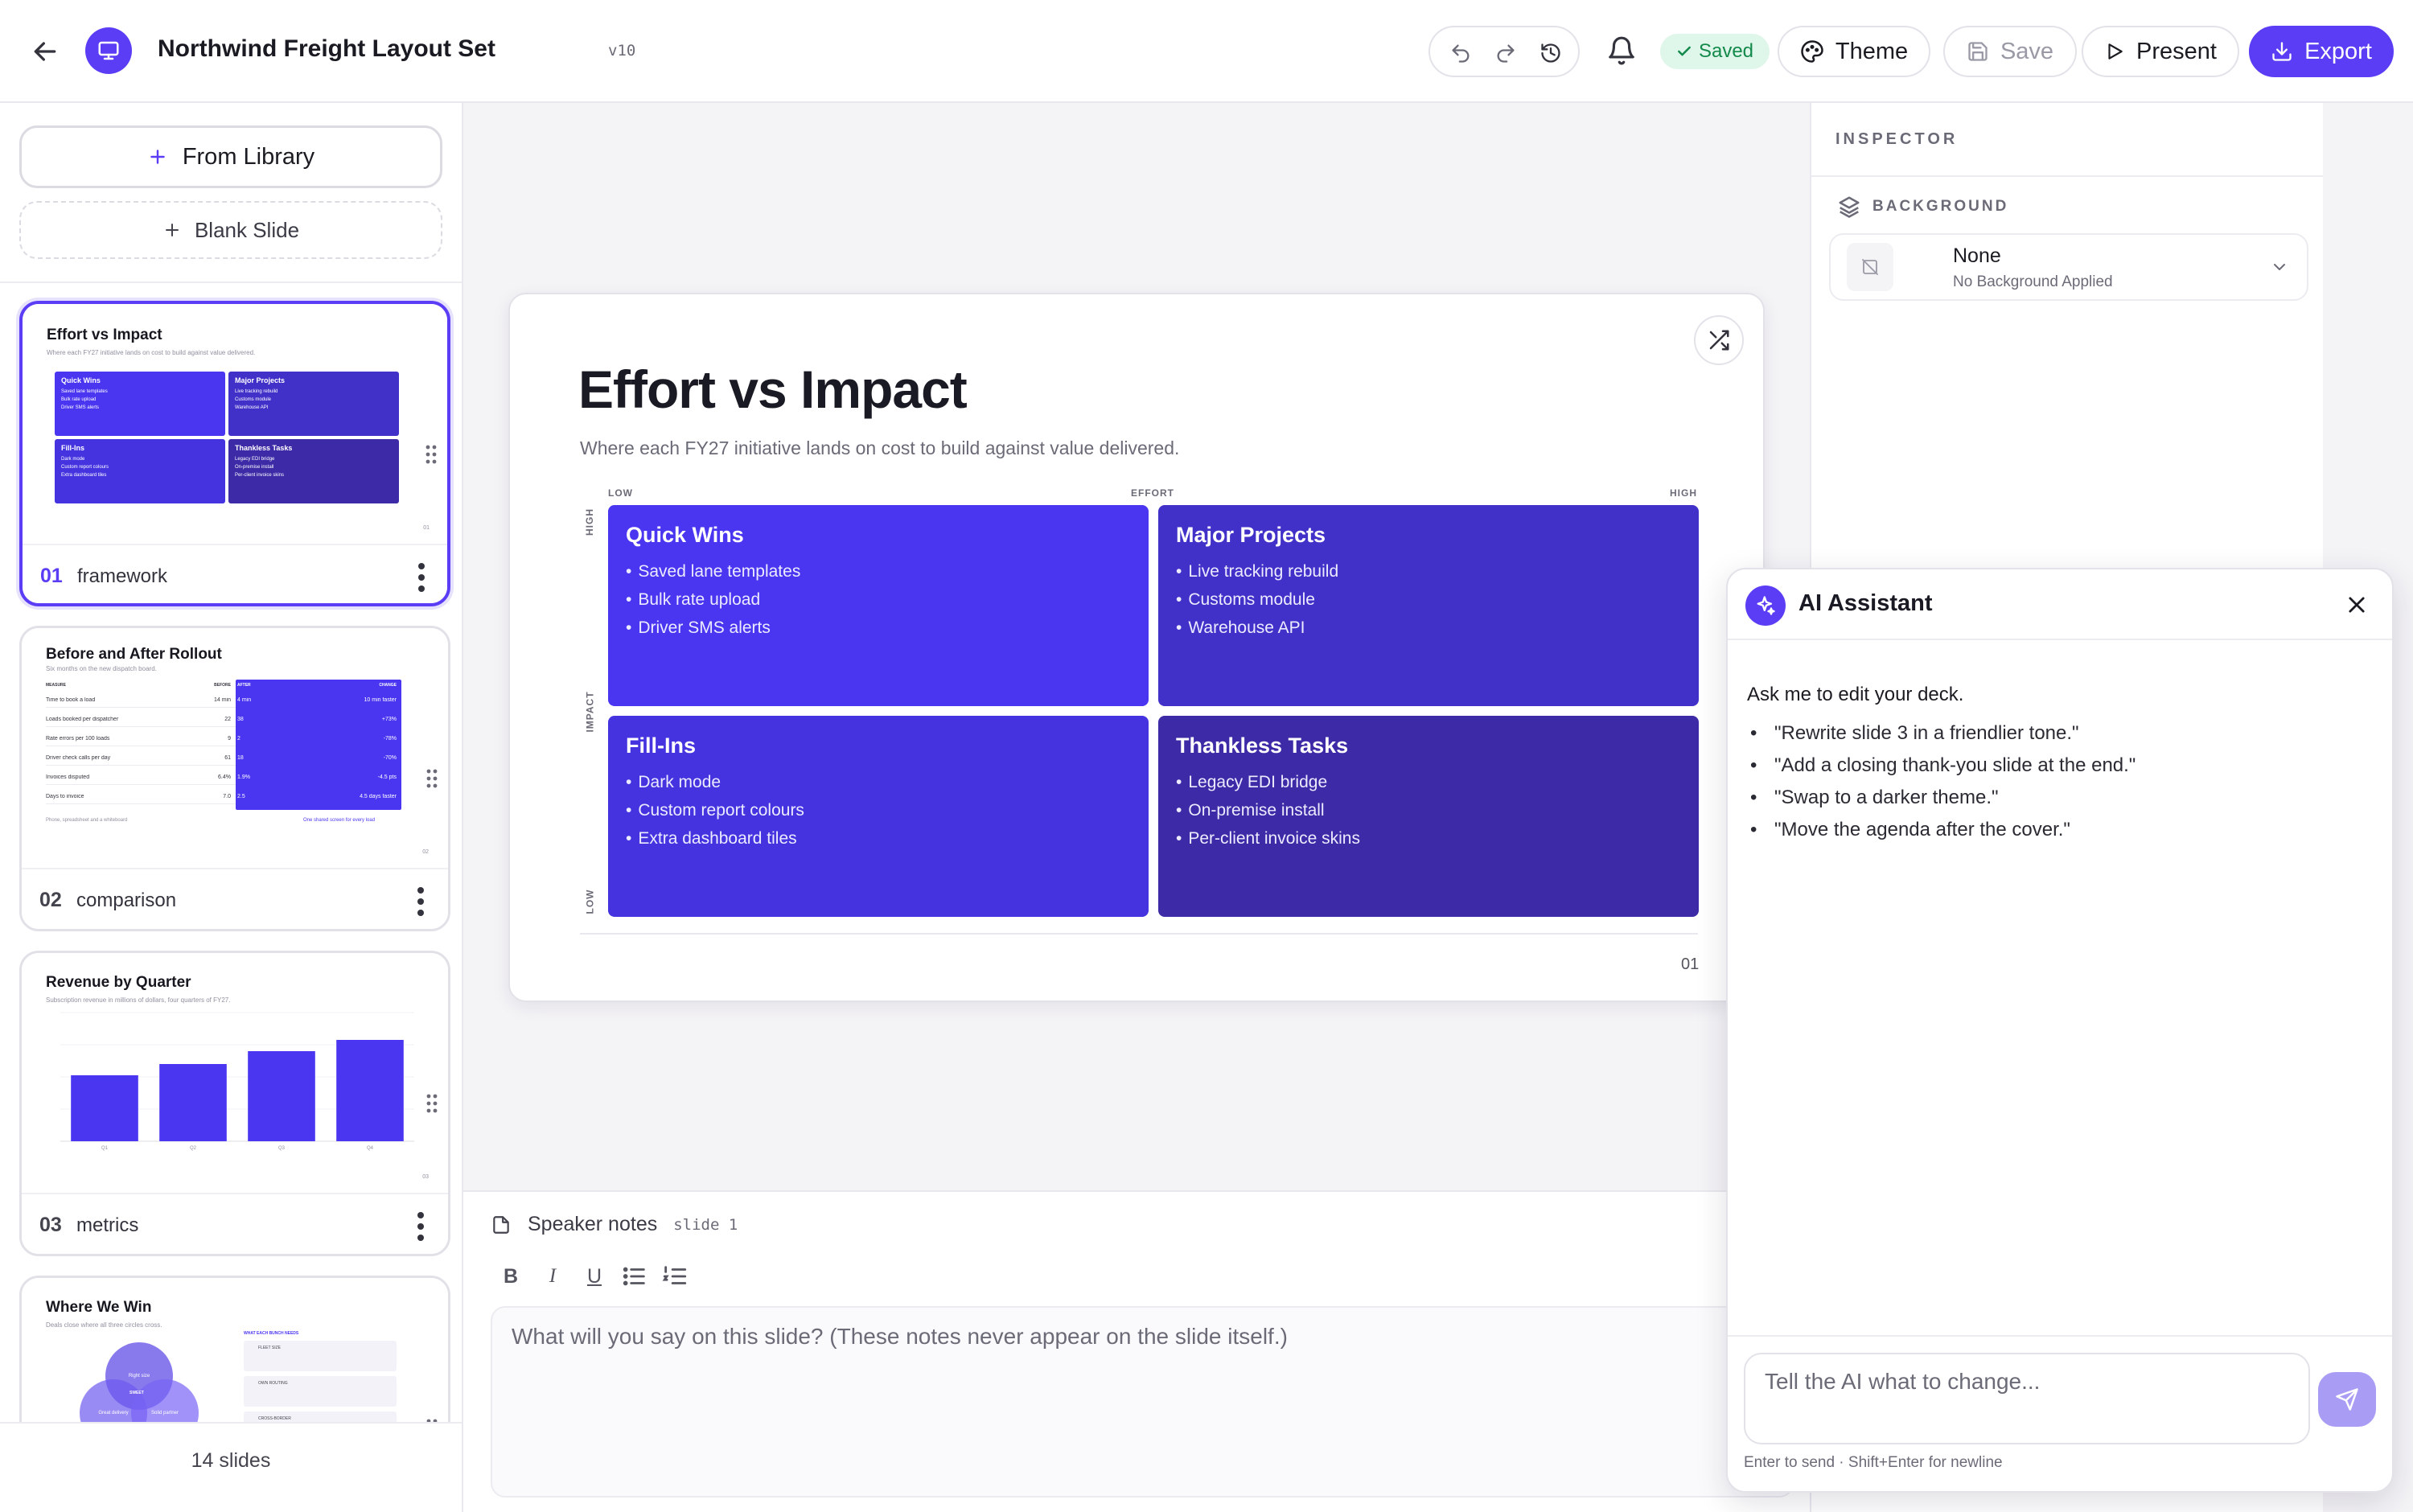 This screenshot has height=1512, width=2413. I want to click on slide-title: Effort vs Impact, so click(773, 390).